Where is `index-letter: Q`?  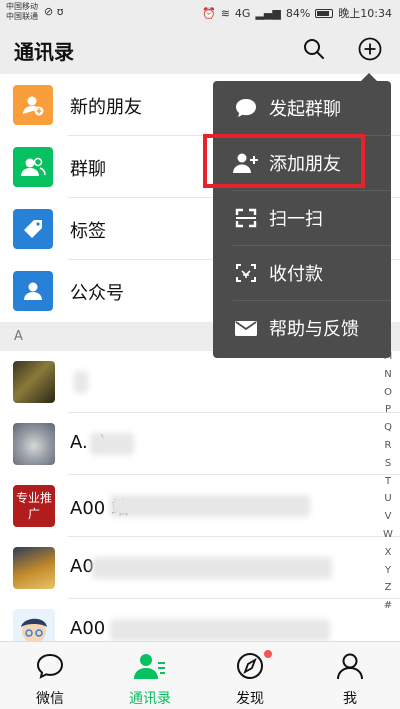
index-letter: Q is located at coordinates (388, 428).